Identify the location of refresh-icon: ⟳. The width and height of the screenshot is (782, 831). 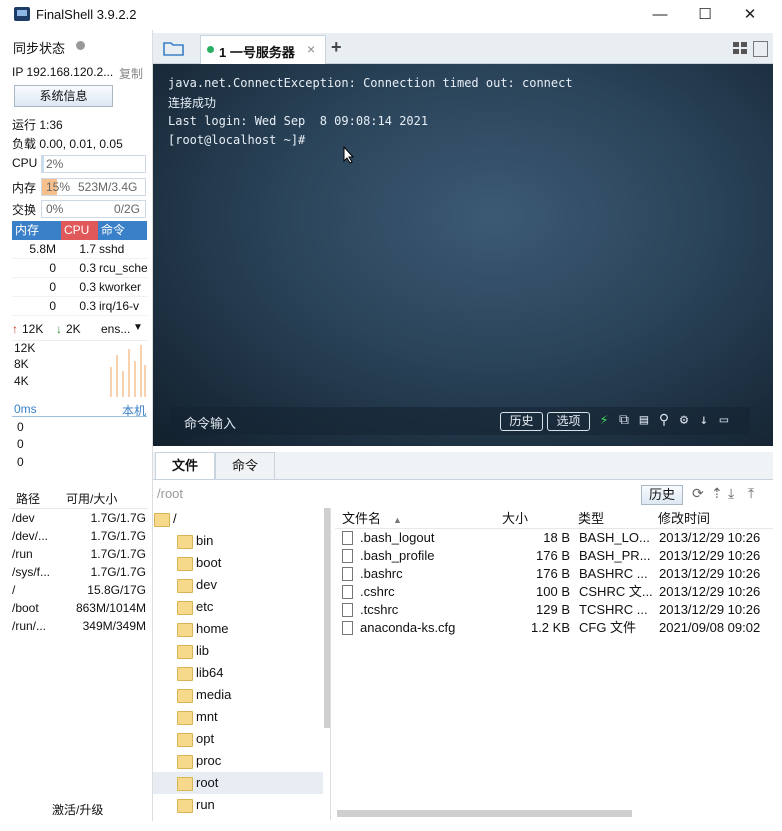
(698, 493).